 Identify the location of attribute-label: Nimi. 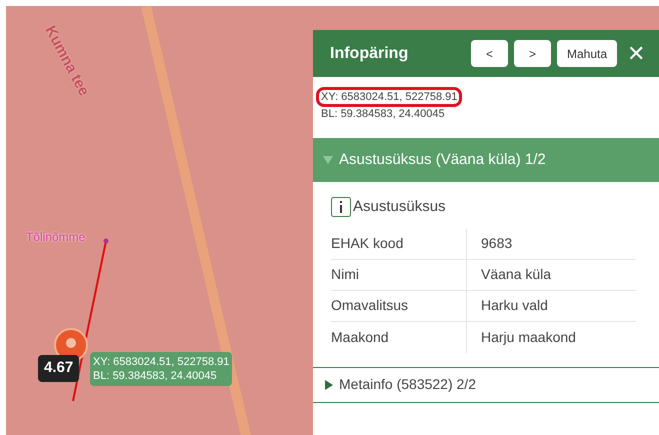
(399, 275).